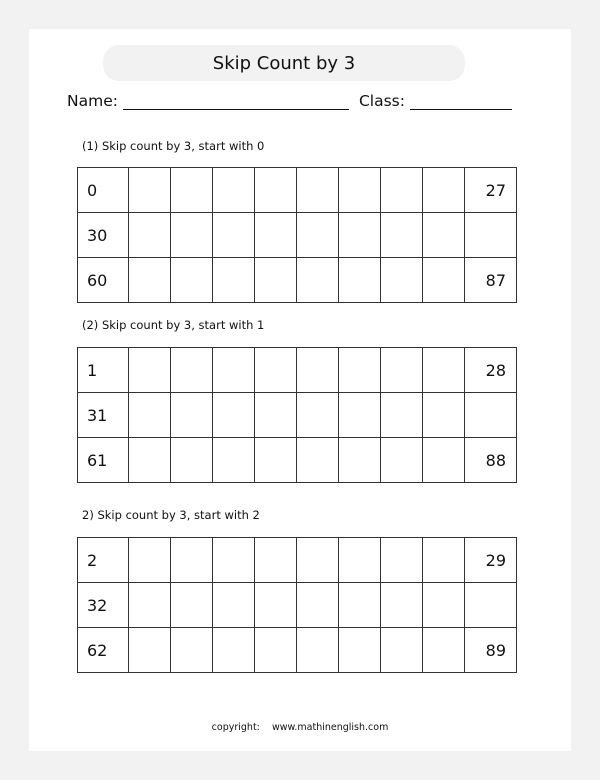 Image resolution: width=600 pixels, height=780 pixels. I want to click on grid-row: 30, so click(297, 235).